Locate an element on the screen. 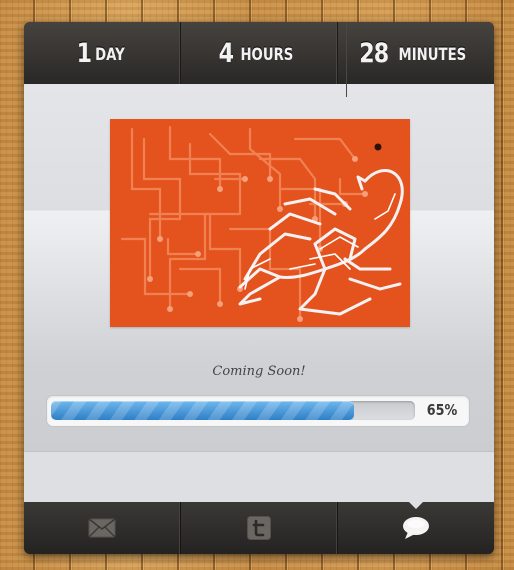 This screenshot has width=514, height=570. progress-percent-label: 65% is located at coordinates (442, 410).